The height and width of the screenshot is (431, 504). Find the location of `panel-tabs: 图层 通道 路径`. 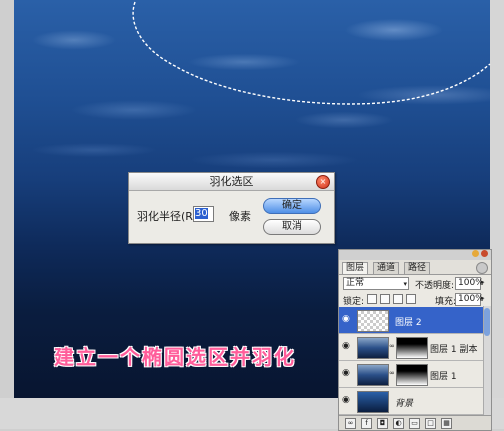

panel-tabs: 图层 通道 路径 is located at coordinates (415, 267).